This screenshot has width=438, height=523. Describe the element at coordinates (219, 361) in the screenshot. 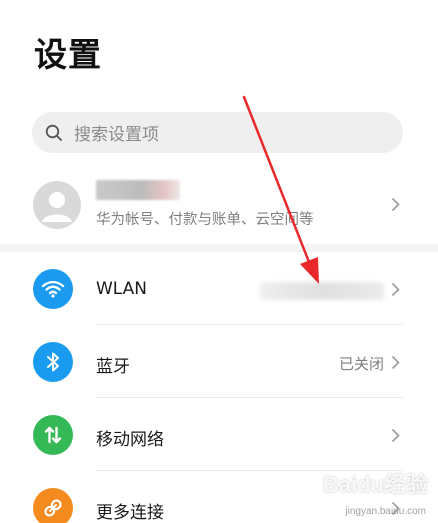

I see `setting-item-bluetooth: 蓝牙 已关闭` at that location.